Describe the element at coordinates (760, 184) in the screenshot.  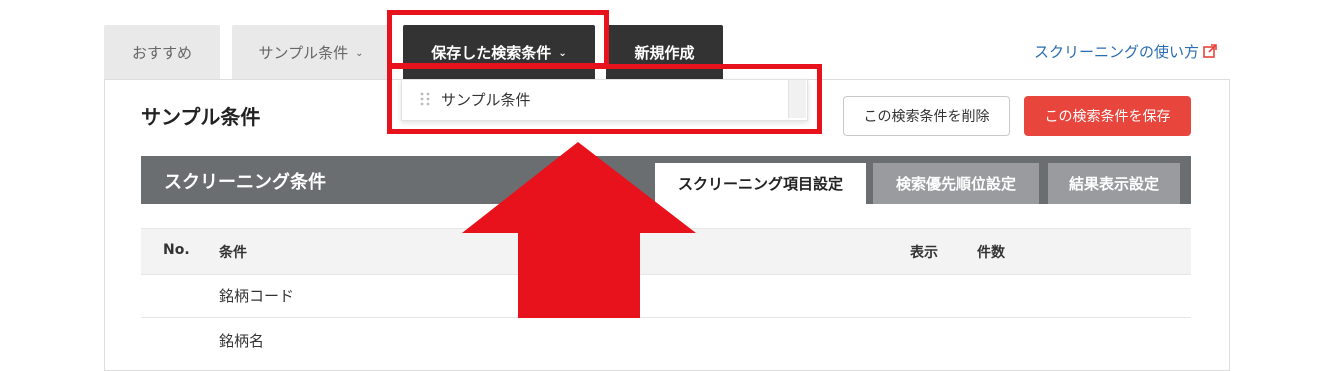
I see `subtab-label: スクリーニング項目設定` at that location.